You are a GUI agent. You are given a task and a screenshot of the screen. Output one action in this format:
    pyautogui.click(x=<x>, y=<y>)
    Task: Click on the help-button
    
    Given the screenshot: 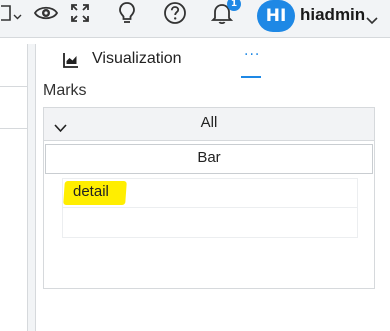 What is the action you would take?
    pyautogui.click(x=175, y=15)
    